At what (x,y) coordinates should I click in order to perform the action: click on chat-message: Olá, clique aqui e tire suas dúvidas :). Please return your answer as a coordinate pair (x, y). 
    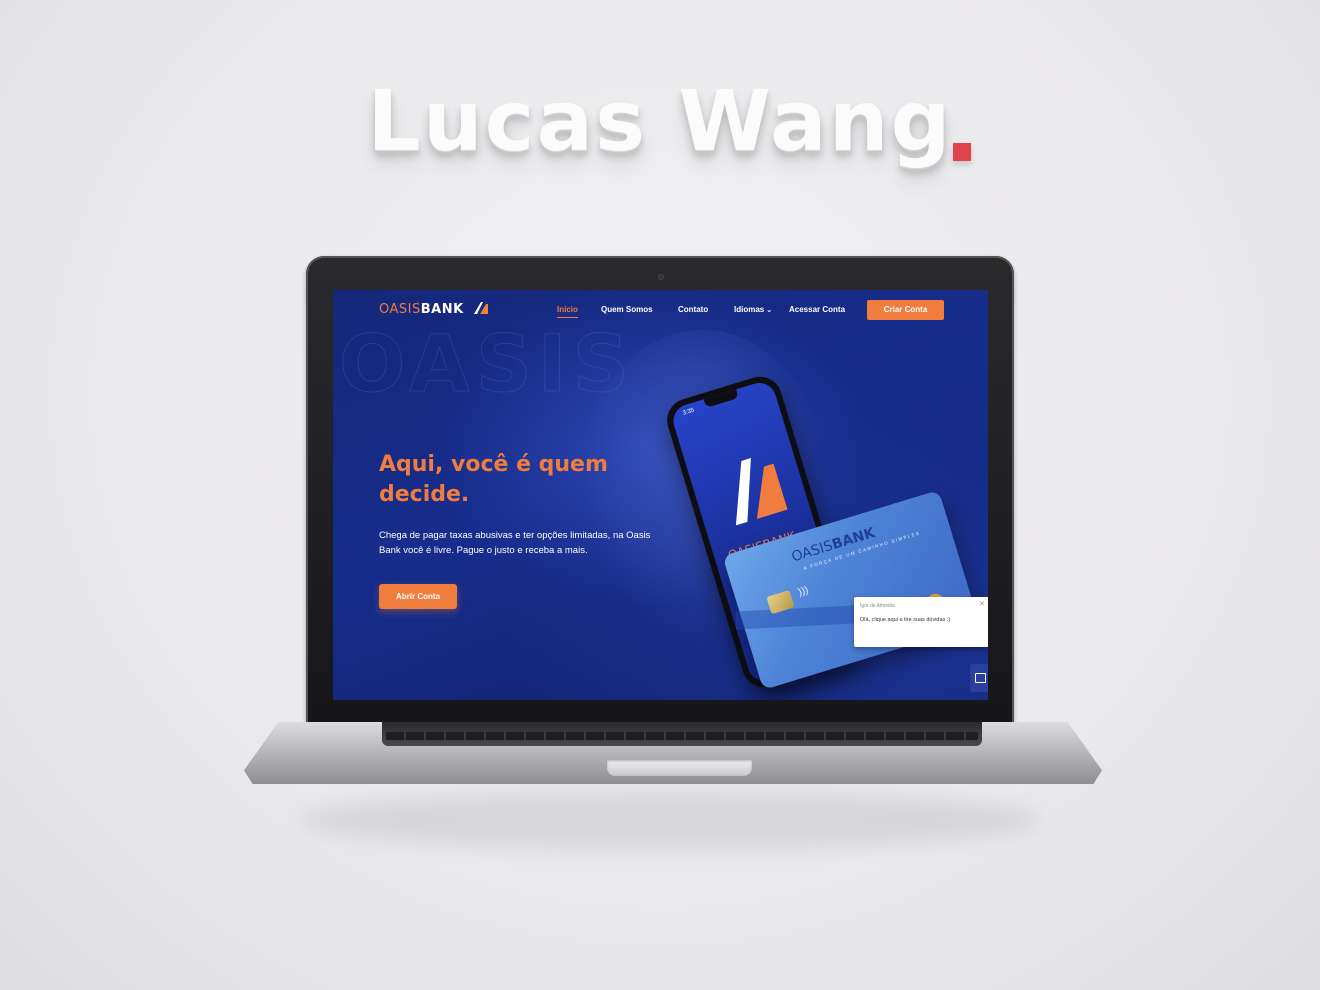
    Looking at the image, I should click on (905, 620).